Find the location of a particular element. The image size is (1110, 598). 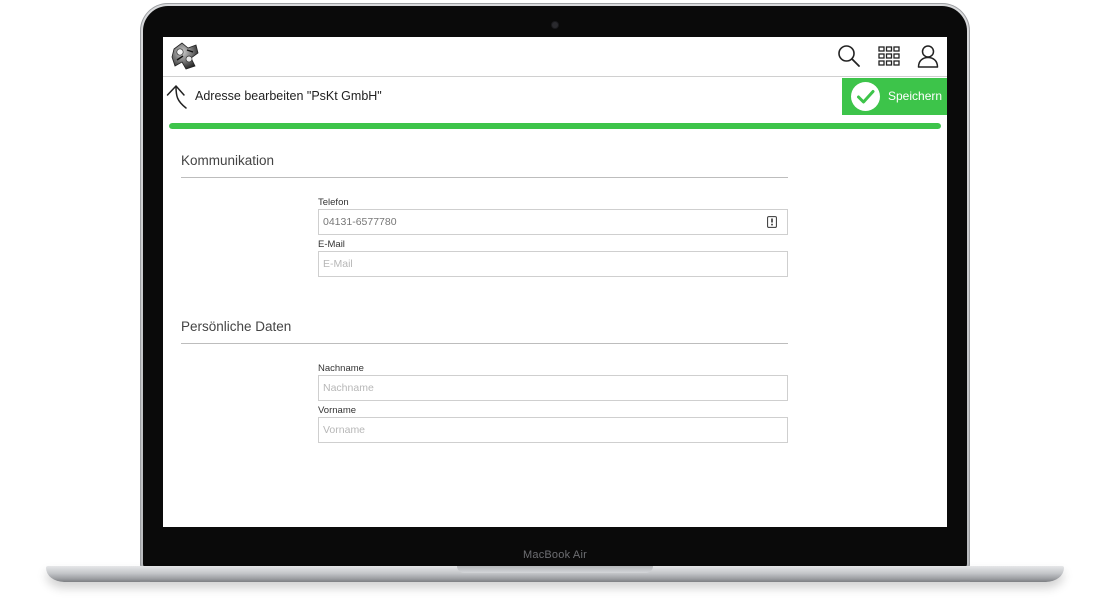

page-title: Adresse bearbeiten "PsKt GmbH" is located at coordinates (288, 96).